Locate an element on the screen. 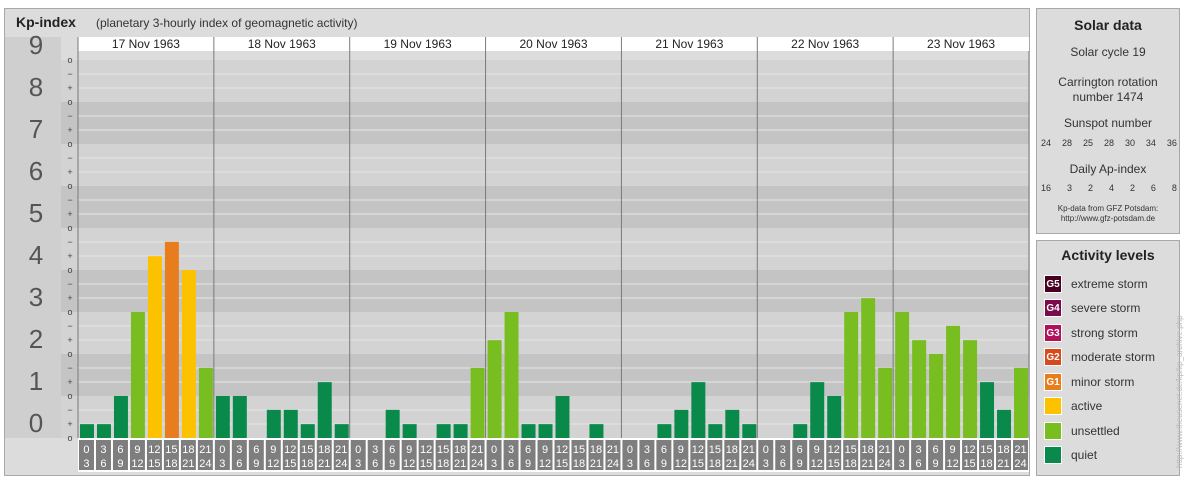 The width and height of the screenshot is (1184, 480). legend-item-g1: G1 minor storm is located at coordinates (1089, 382).